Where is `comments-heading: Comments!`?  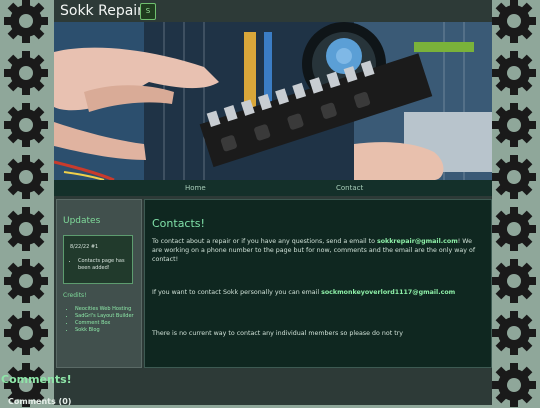
comments-heading: Comments! is located at coordinates (36, 379).